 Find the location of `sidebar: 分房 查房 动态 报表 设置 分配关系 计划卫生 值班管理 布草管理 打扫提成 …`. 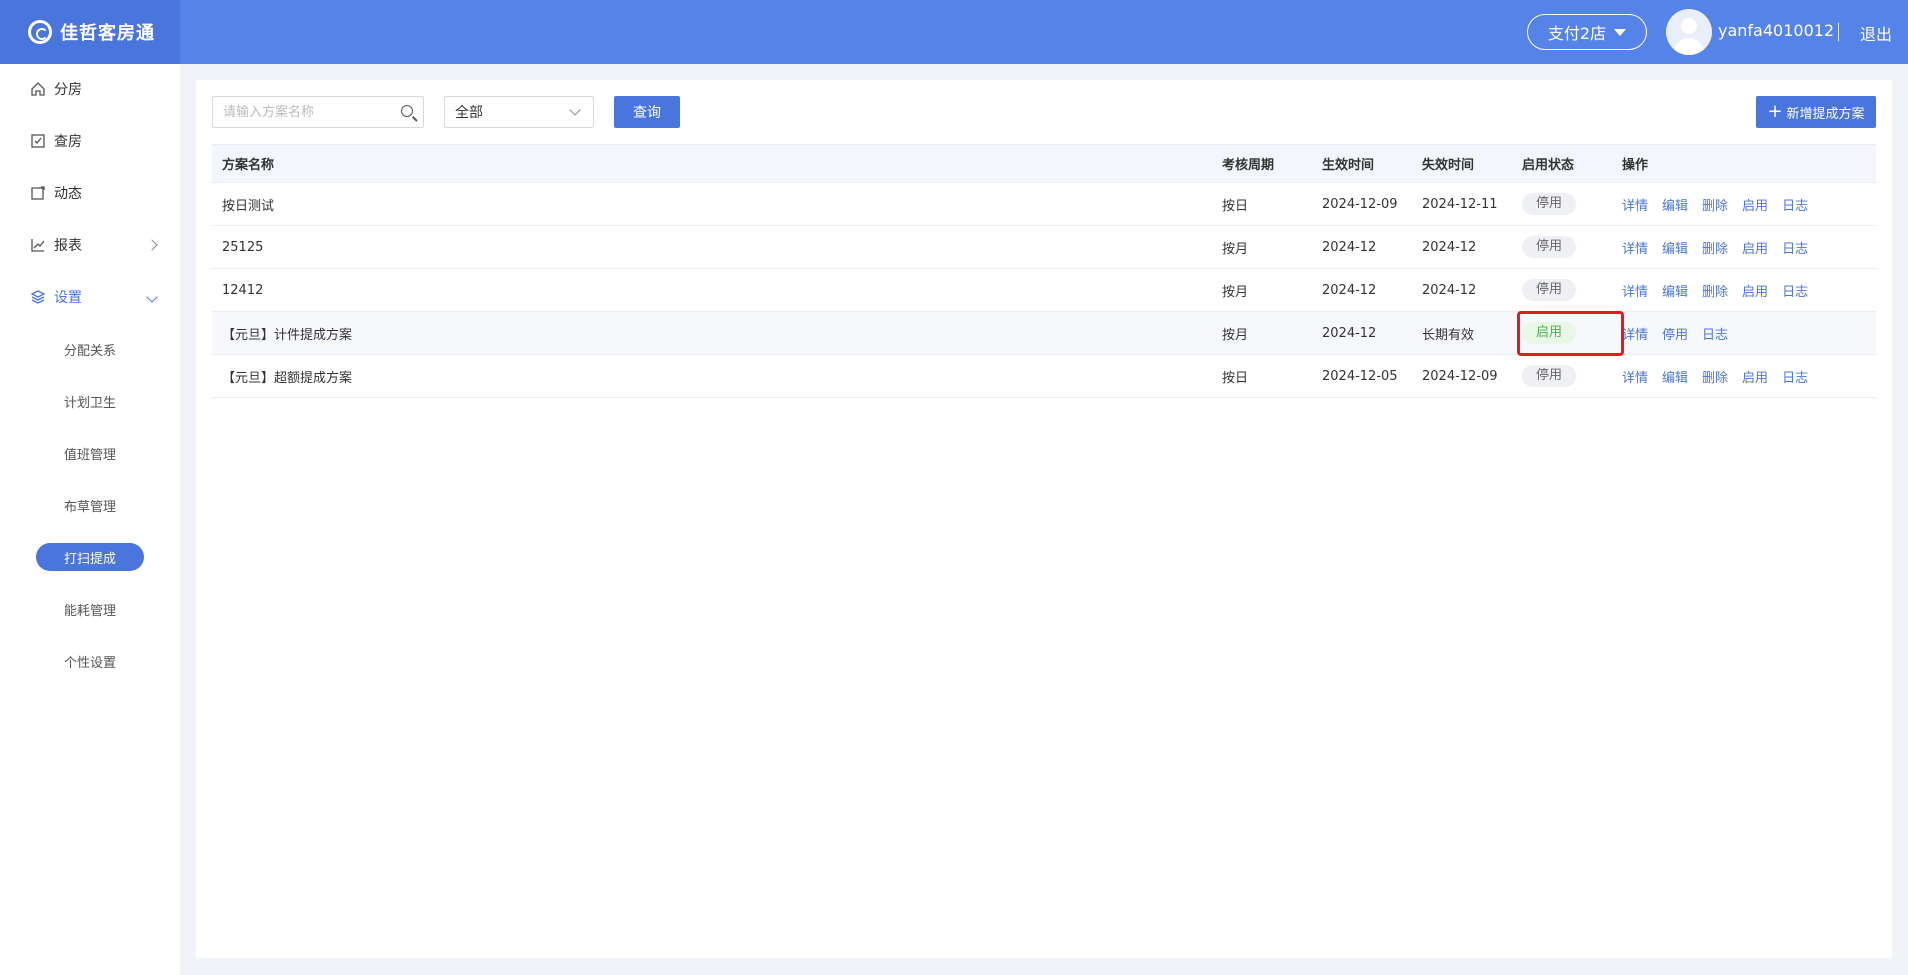

sidebar: 分房 查房 动态 报表 设置 分配关系 计划卫生 值班管理 布草管理 打扫提成 … is located at coordinates (90, 519).